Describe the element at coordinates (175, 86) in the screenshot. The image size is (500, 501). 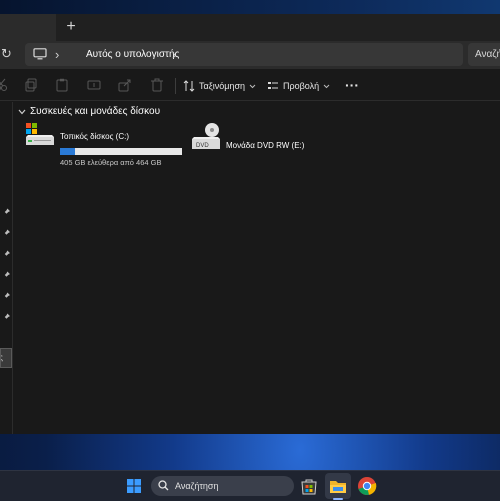
I see `toolbar-separator` at that location.